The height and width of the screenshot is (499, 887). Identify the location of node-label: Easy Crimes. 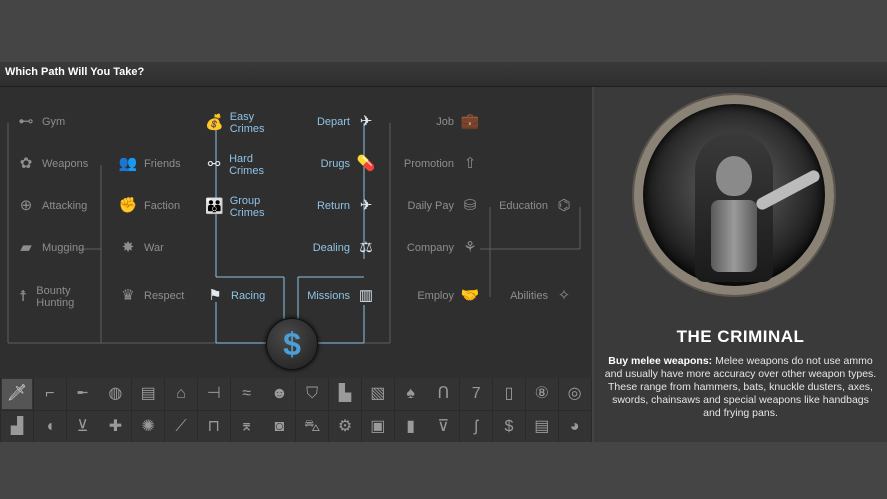
(247, 123).